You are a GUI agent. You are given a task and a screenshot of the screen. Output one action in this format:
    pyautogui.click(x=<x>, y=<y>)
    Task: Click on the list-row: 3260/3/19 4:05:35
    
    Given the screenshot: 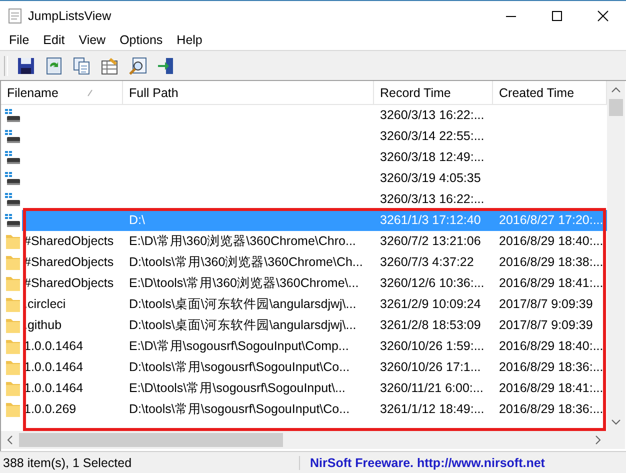 What is the action you would take?
    pyautogui.click(x=304, y=178)
    